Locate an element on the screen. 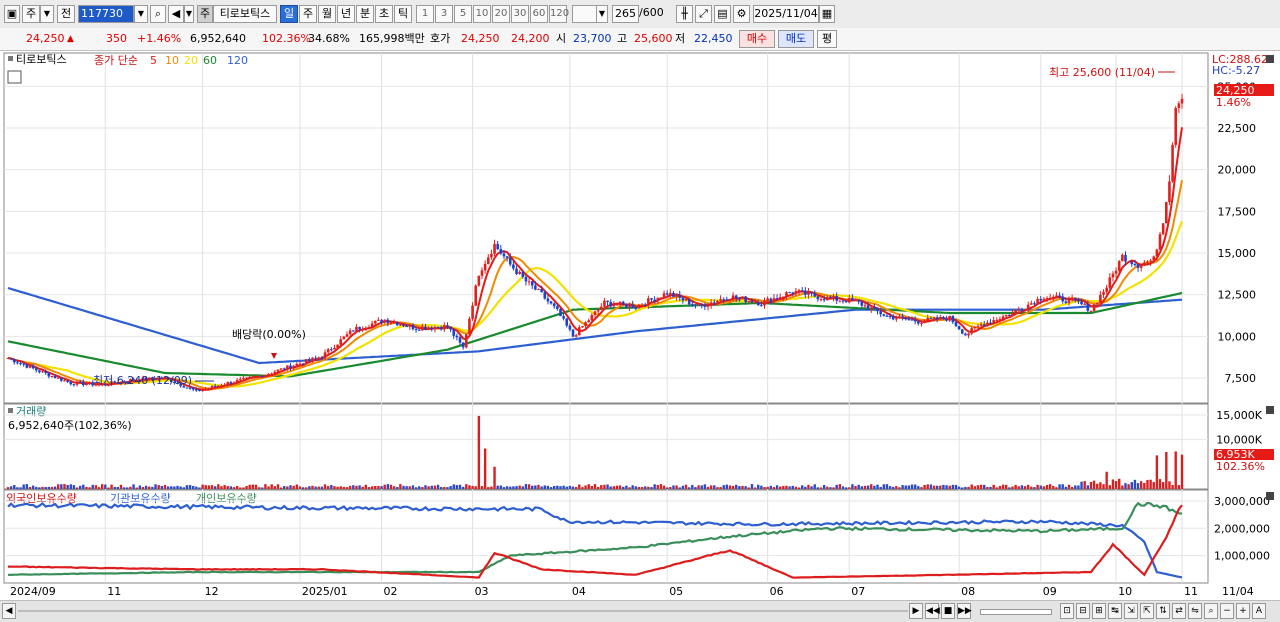 The height and width of the screenshot is (622, 1280). last-volume-pct: 102.36% is located at coordinates (1240, 466).